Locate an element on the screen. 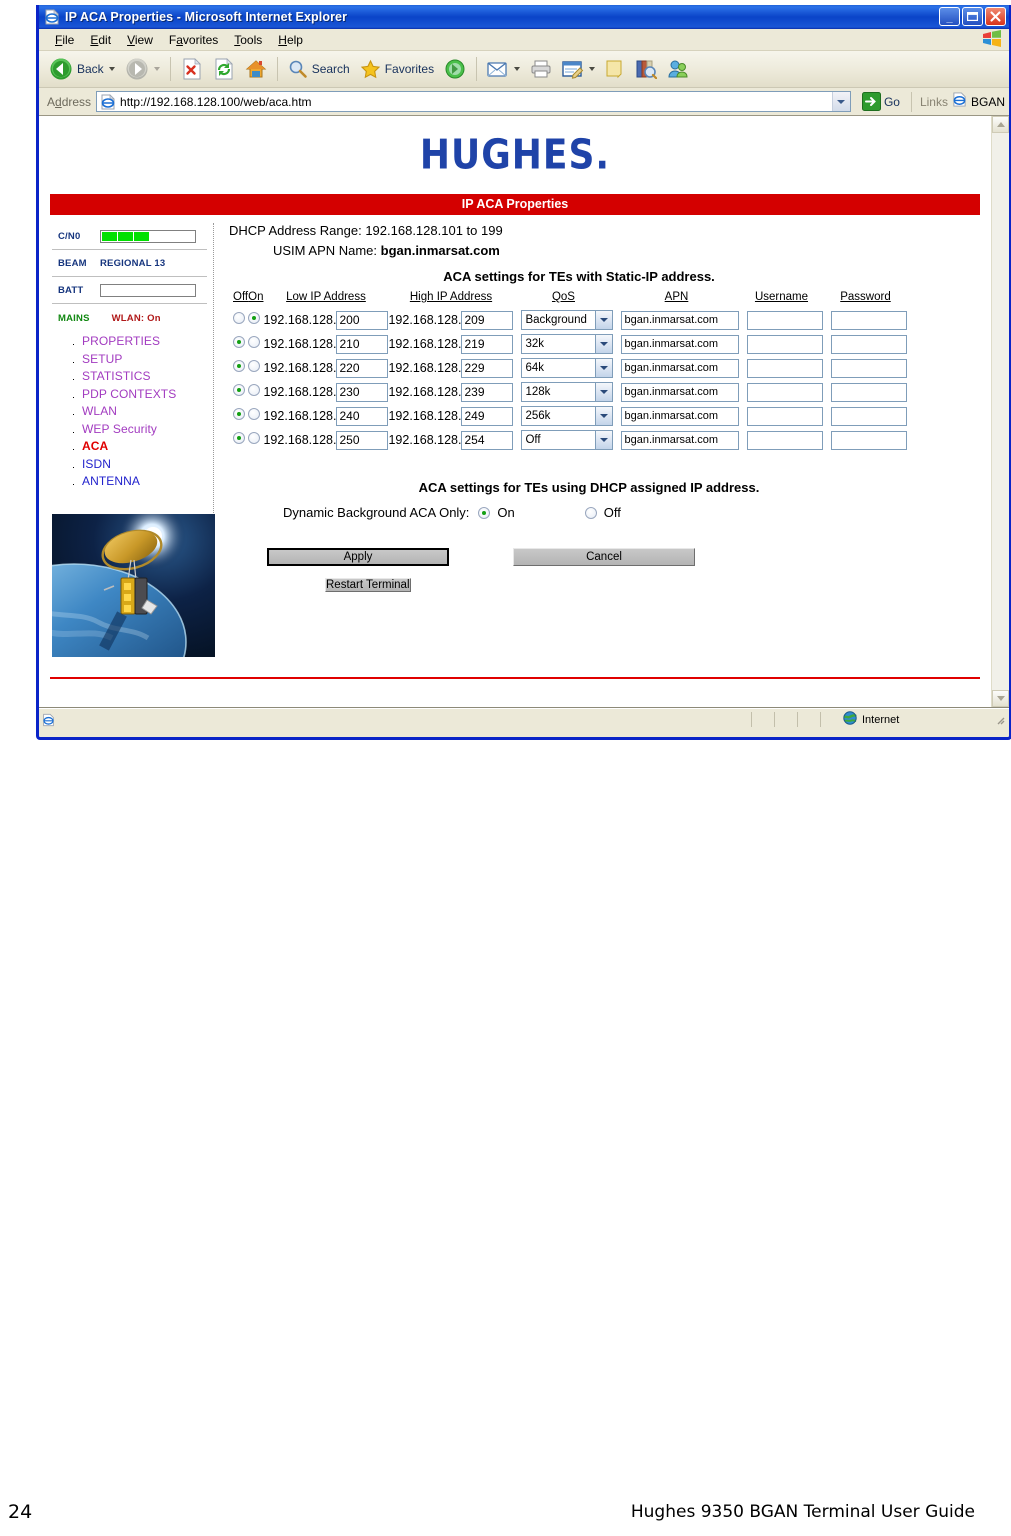  home-button is located at coordinates (256, 69).